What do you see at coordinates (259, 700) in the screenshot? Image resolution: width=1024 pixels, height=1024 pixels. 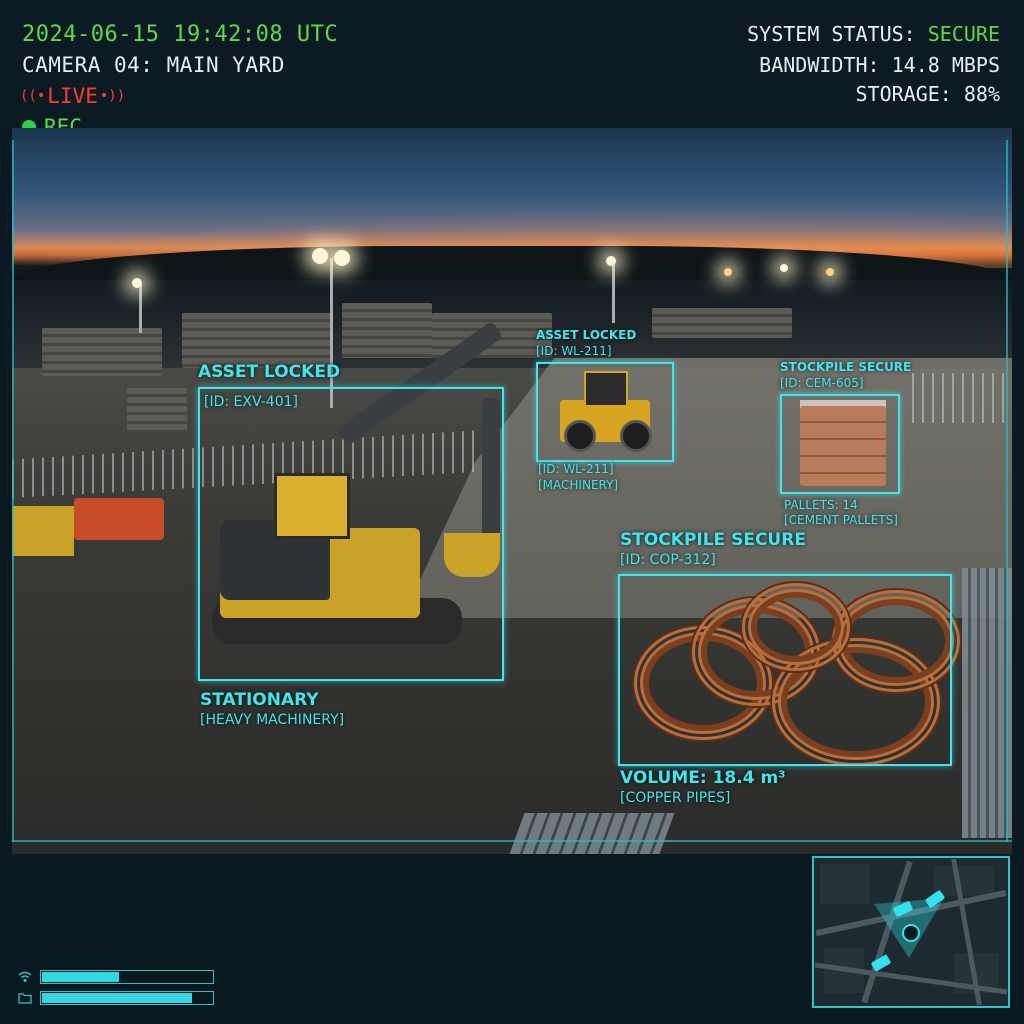 I see `excavator-state-label: STATIONARY` at bounding box center [259, 700].